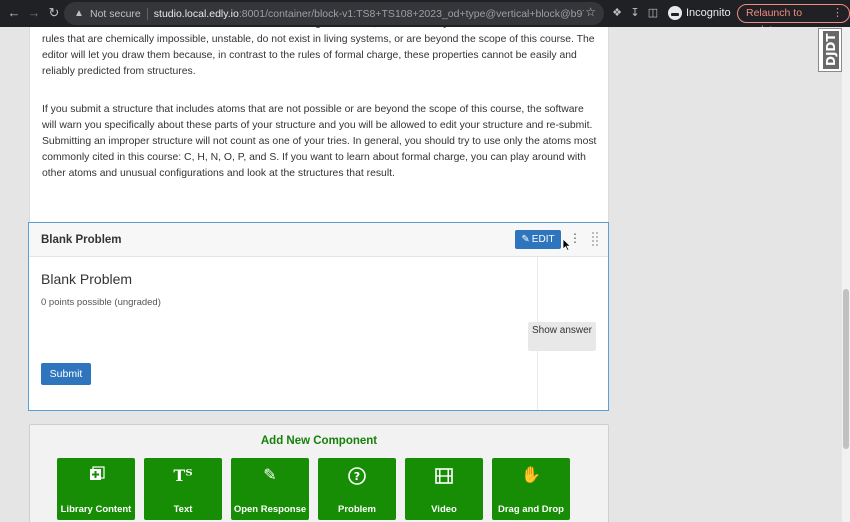 The height and width of the screenshot is (522, 850). Describe the element at coordinates (590, 12) in the screenshot. I see `bookmark-star-icon: ☆` at that location.